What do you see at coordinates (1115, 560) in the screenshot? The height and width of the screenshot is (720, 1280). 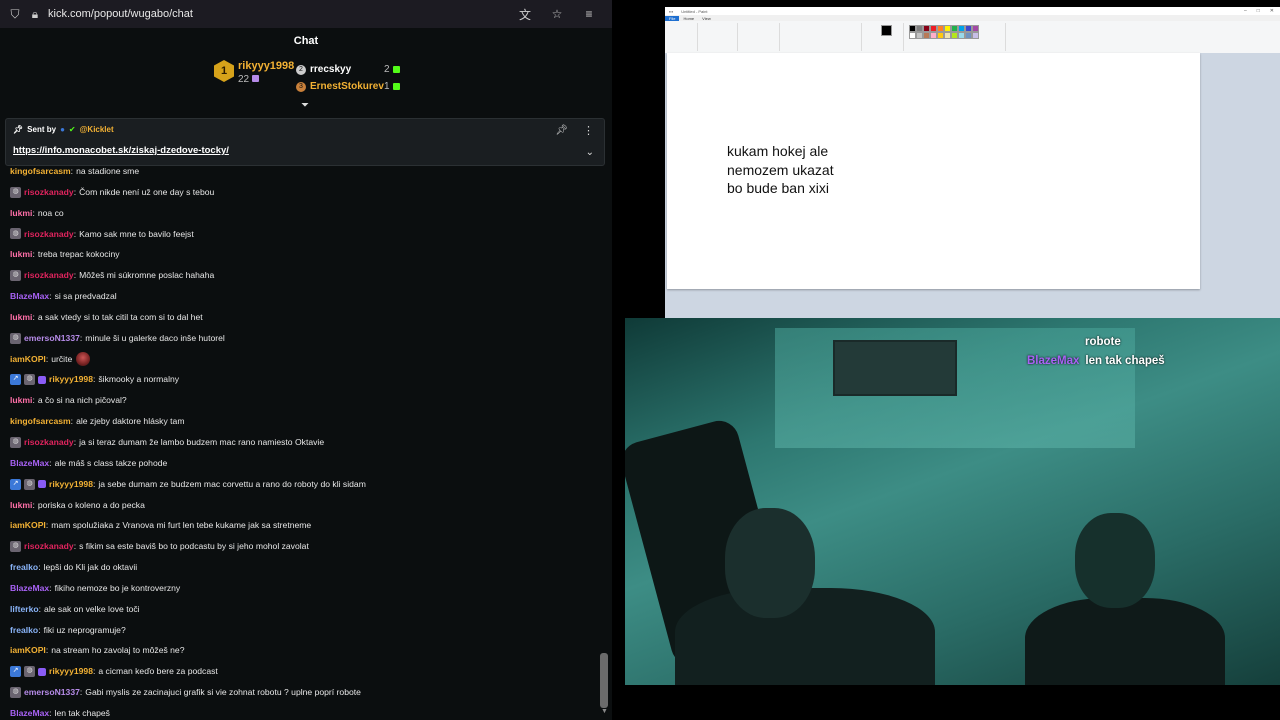 I see `person-right-head` at bounding box center [1115, 560].